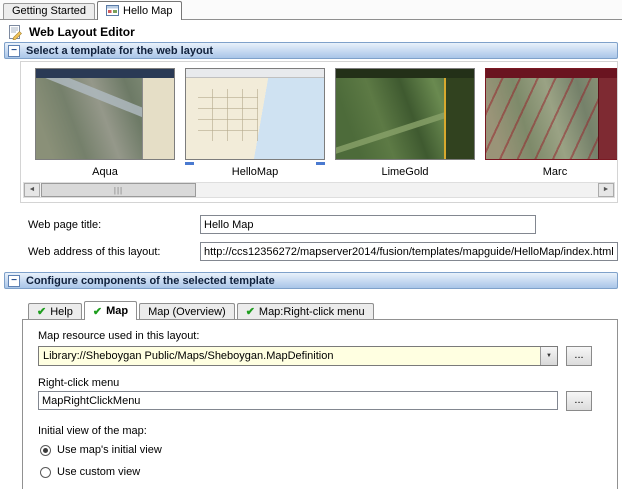  I want to click on tab-label: Help, so click(61, 311).